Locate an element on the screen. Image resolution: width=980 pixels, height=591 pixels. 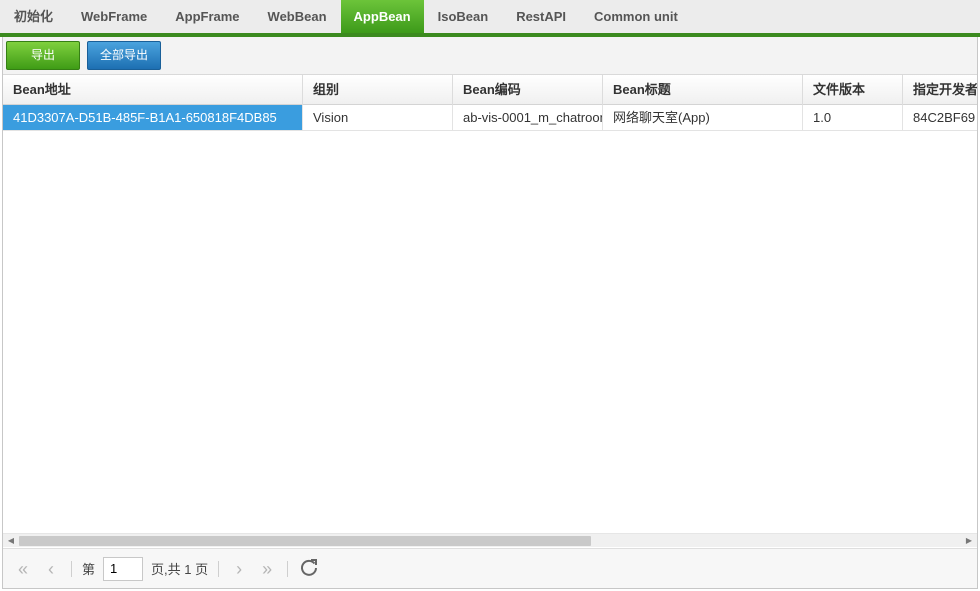
first-page-icon: « is located at coordinates (23, 569).